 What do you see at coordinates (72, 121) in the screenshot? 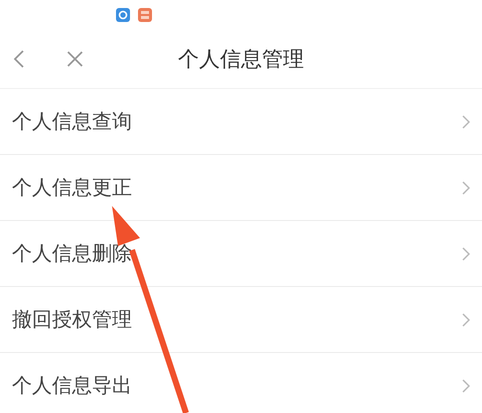
I see `menu-item-label: 个人信息查询` at bounding box center [72, 121].